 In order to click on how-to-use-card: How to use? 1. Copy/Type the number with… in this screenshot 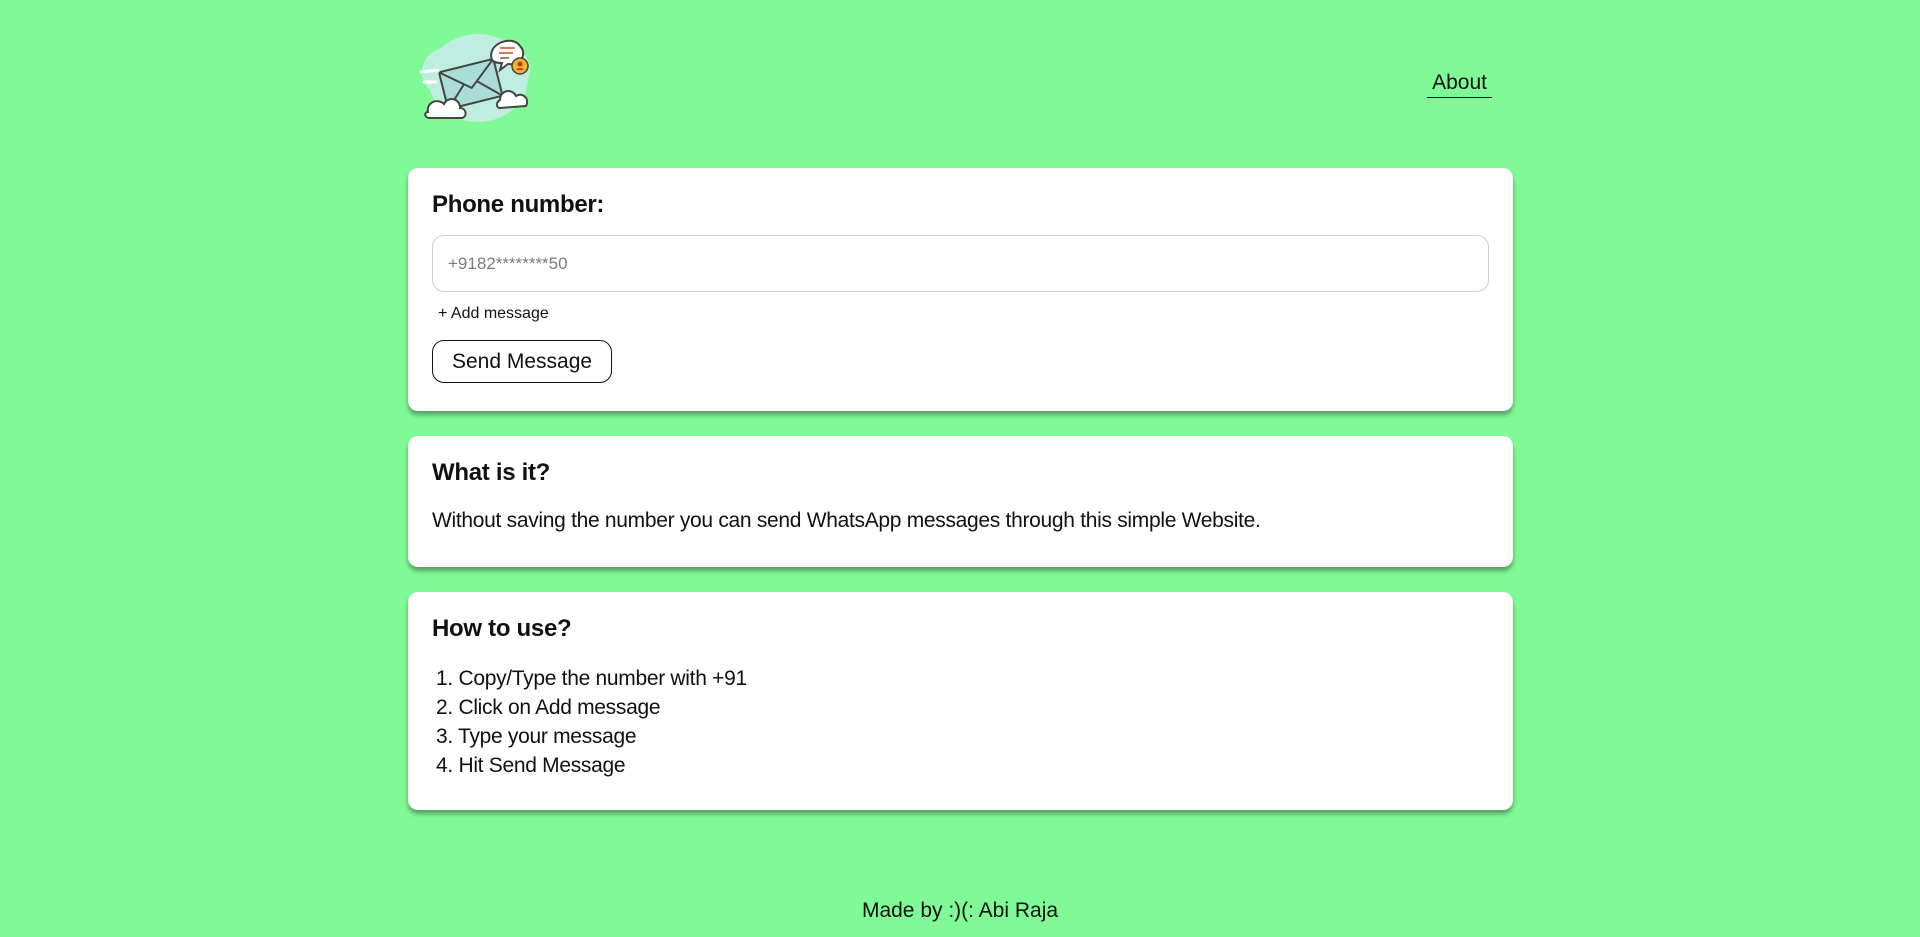, I will do `click(960, 701)`.